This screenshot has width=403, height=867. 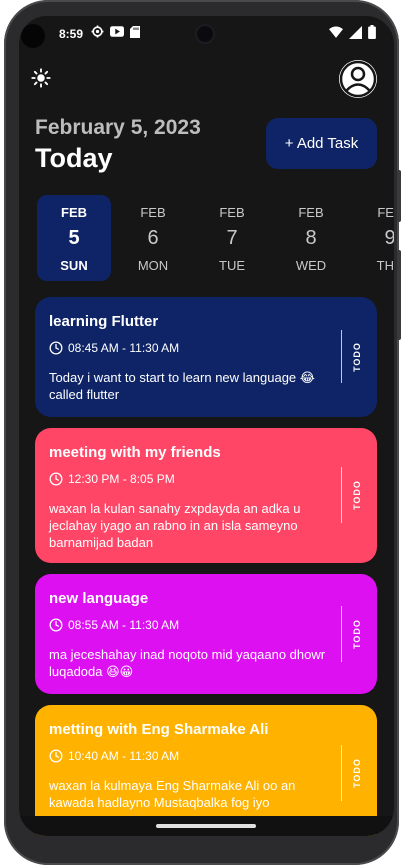 I want to click on date-cell-thu-9: FEB 9 THU, so click(x=373, y=238).